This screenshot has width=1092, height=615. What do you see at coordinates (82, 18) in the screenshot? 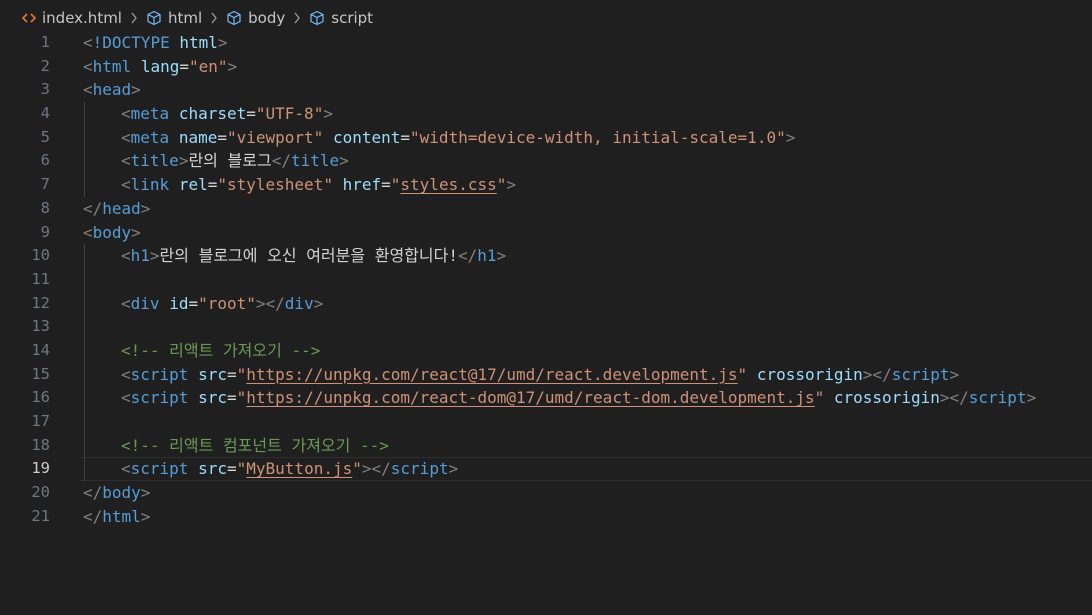
I see `breadcrumb-label: index.html` at bounding box center [82, 18].